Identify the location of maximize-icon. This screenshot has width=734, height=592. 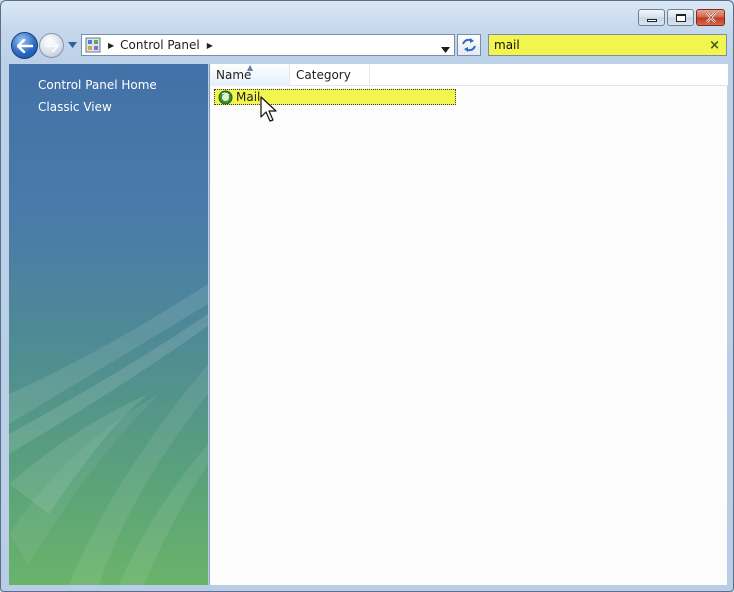
(680, 17).